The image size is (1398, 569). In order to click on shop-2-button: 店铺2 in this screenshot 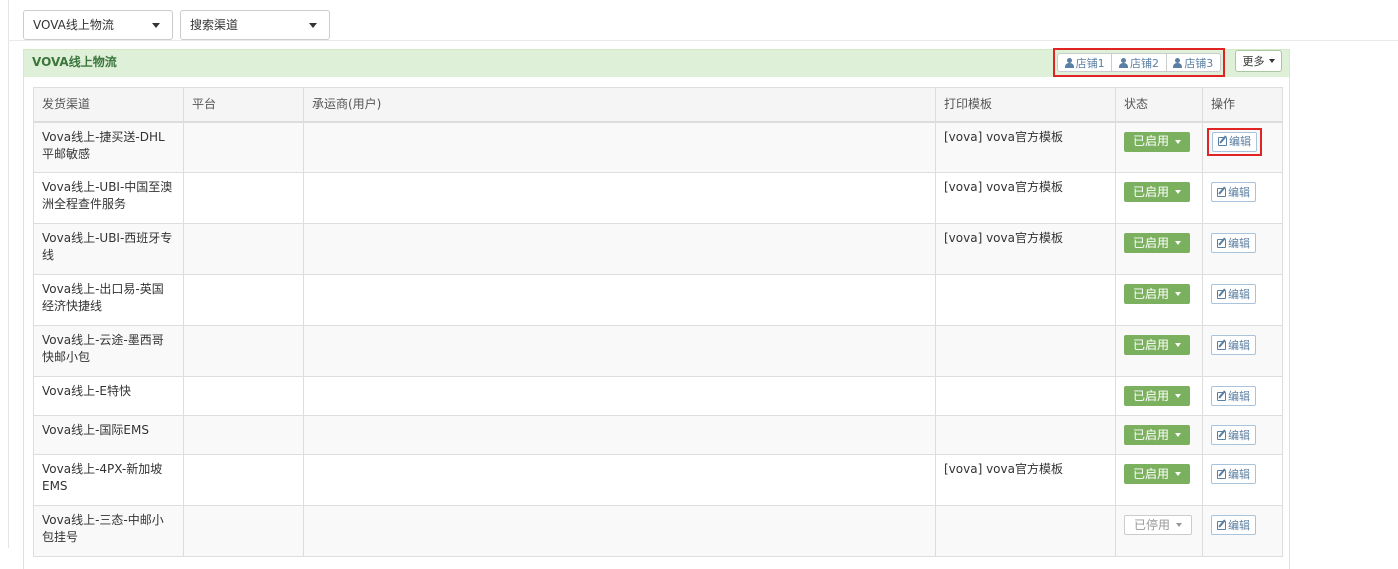, I will do `click(1138, 62)`.